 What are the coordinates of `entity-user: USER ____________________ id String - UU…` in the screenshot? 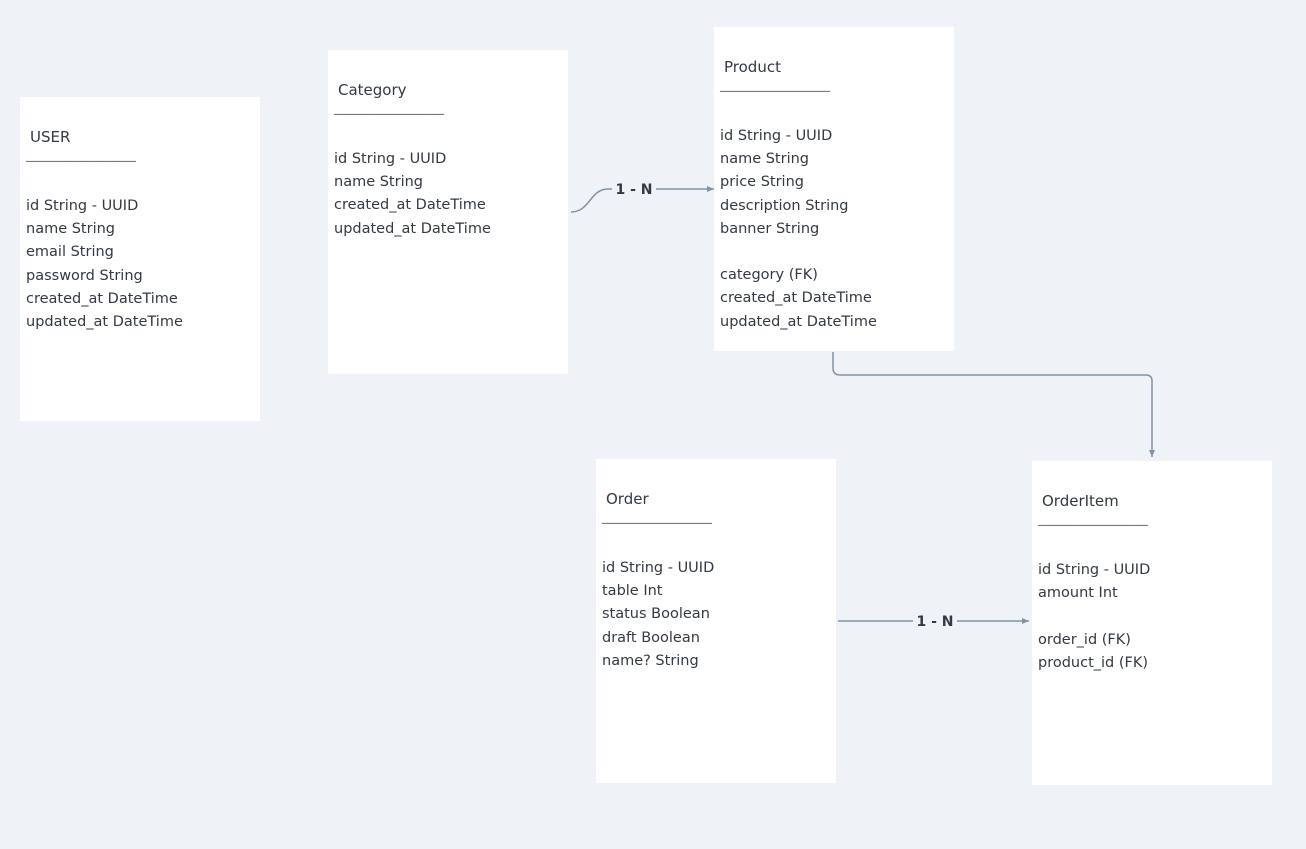 It's located at (140, 259).